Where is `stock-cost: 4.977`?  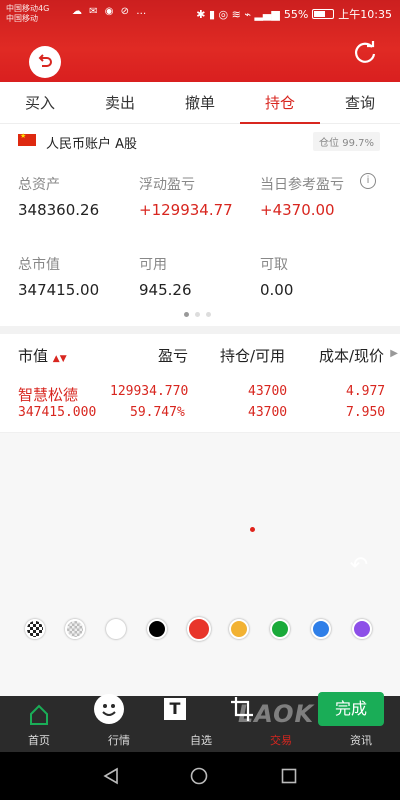 stock-cost: 4.977 is located at coordinates (366, 391).